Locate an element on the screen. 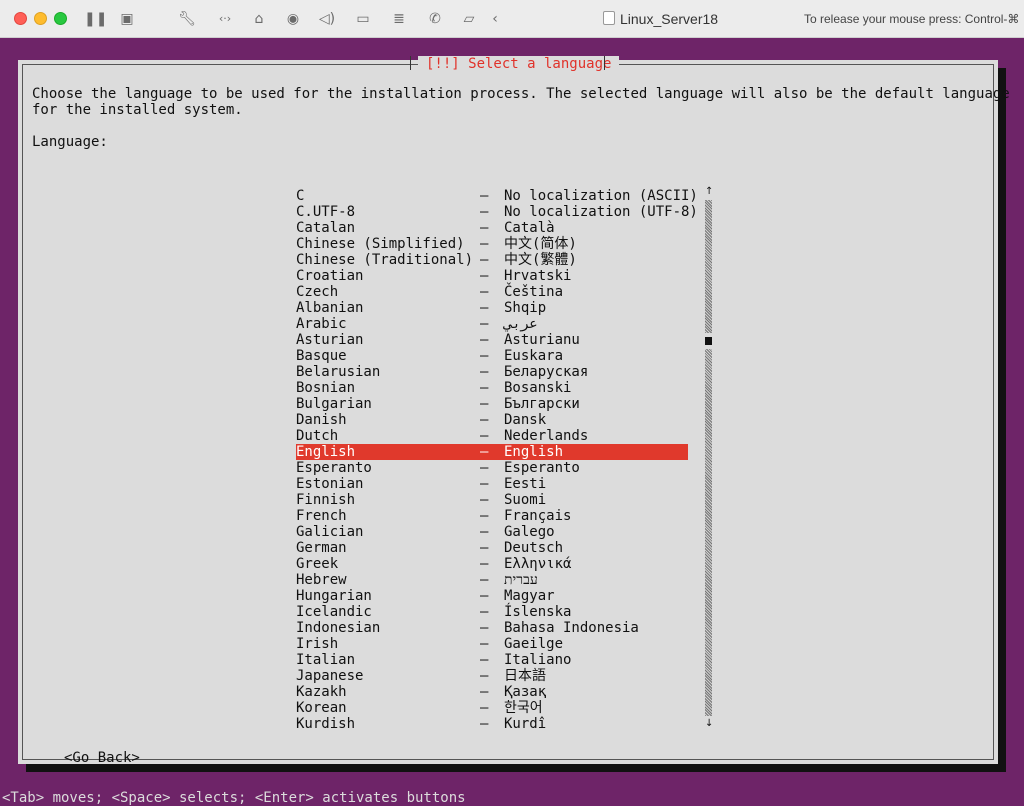 The image size is (1024, 806). language-name: Bulgarian is located at coordinates (334, 404).